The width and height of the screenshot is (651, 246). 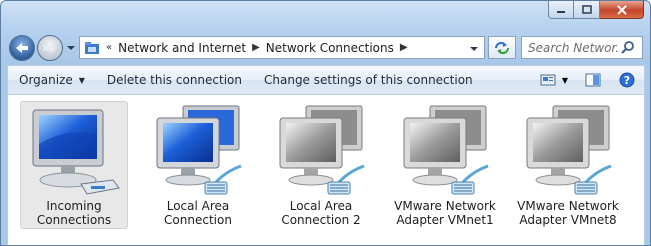 I want to click on refresh-button, so click(x=502, y=47).